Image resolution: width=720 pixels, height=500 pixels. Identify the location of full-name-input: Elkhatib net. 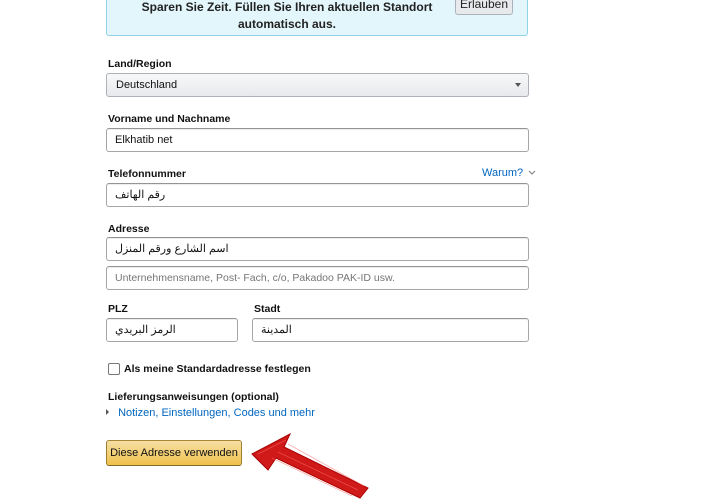
(317, 140).